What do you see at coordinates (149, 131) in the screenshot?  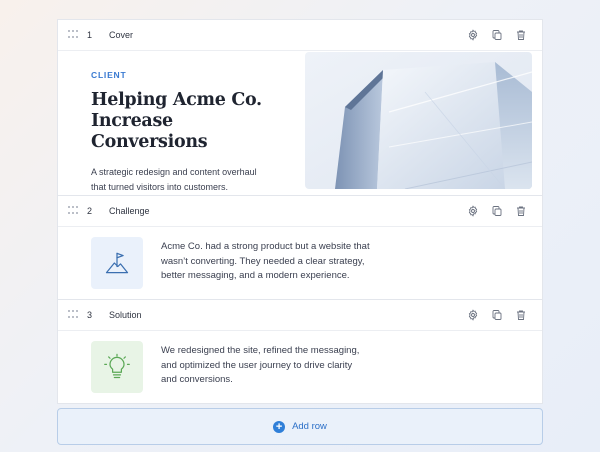 I see `headline-line: Increase Conversions` at bounding box center [149, 131].